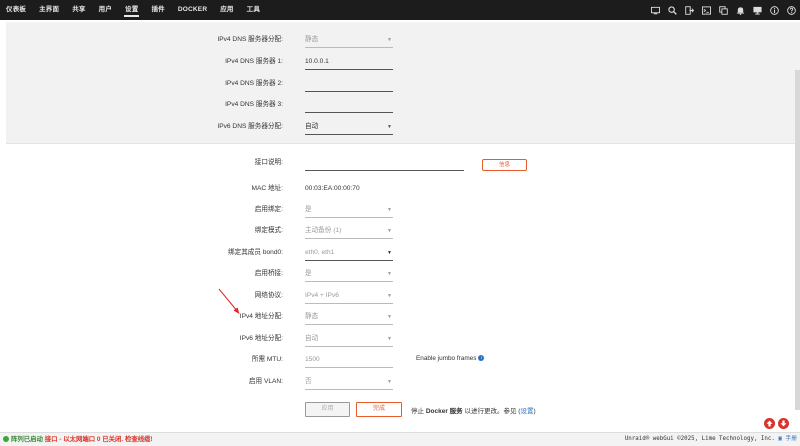 The width and height of the screenshot is (800, 446). What do you see at coordinates (267, 188) in the screenshot?
I see `mac-address-label: MAC 地址:` at bounding box center [267, 188].